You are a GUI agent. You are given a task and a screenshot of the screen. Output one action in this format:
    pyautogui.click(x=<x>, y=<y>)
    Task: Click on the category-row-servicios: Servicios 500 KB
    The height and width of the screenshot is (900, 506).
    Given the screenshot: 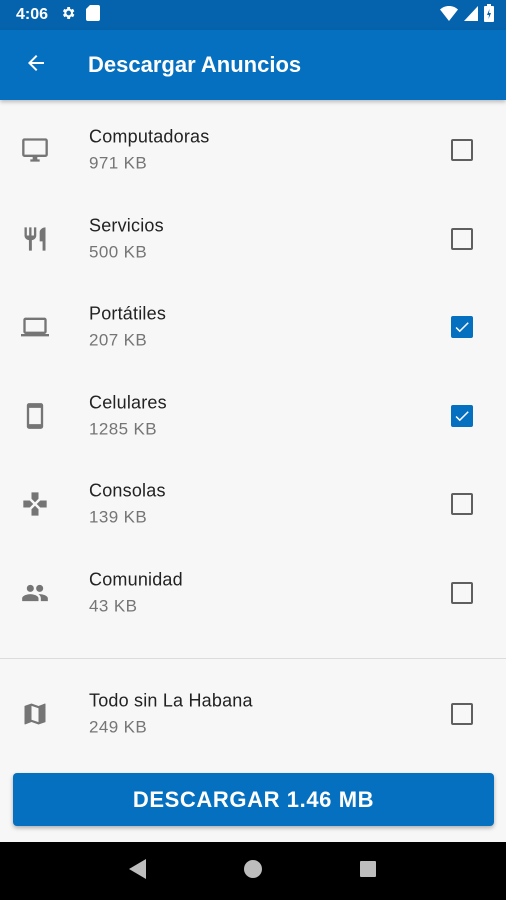 What is the action you would take?
    pyautogui.click(x=253, y=239)
    